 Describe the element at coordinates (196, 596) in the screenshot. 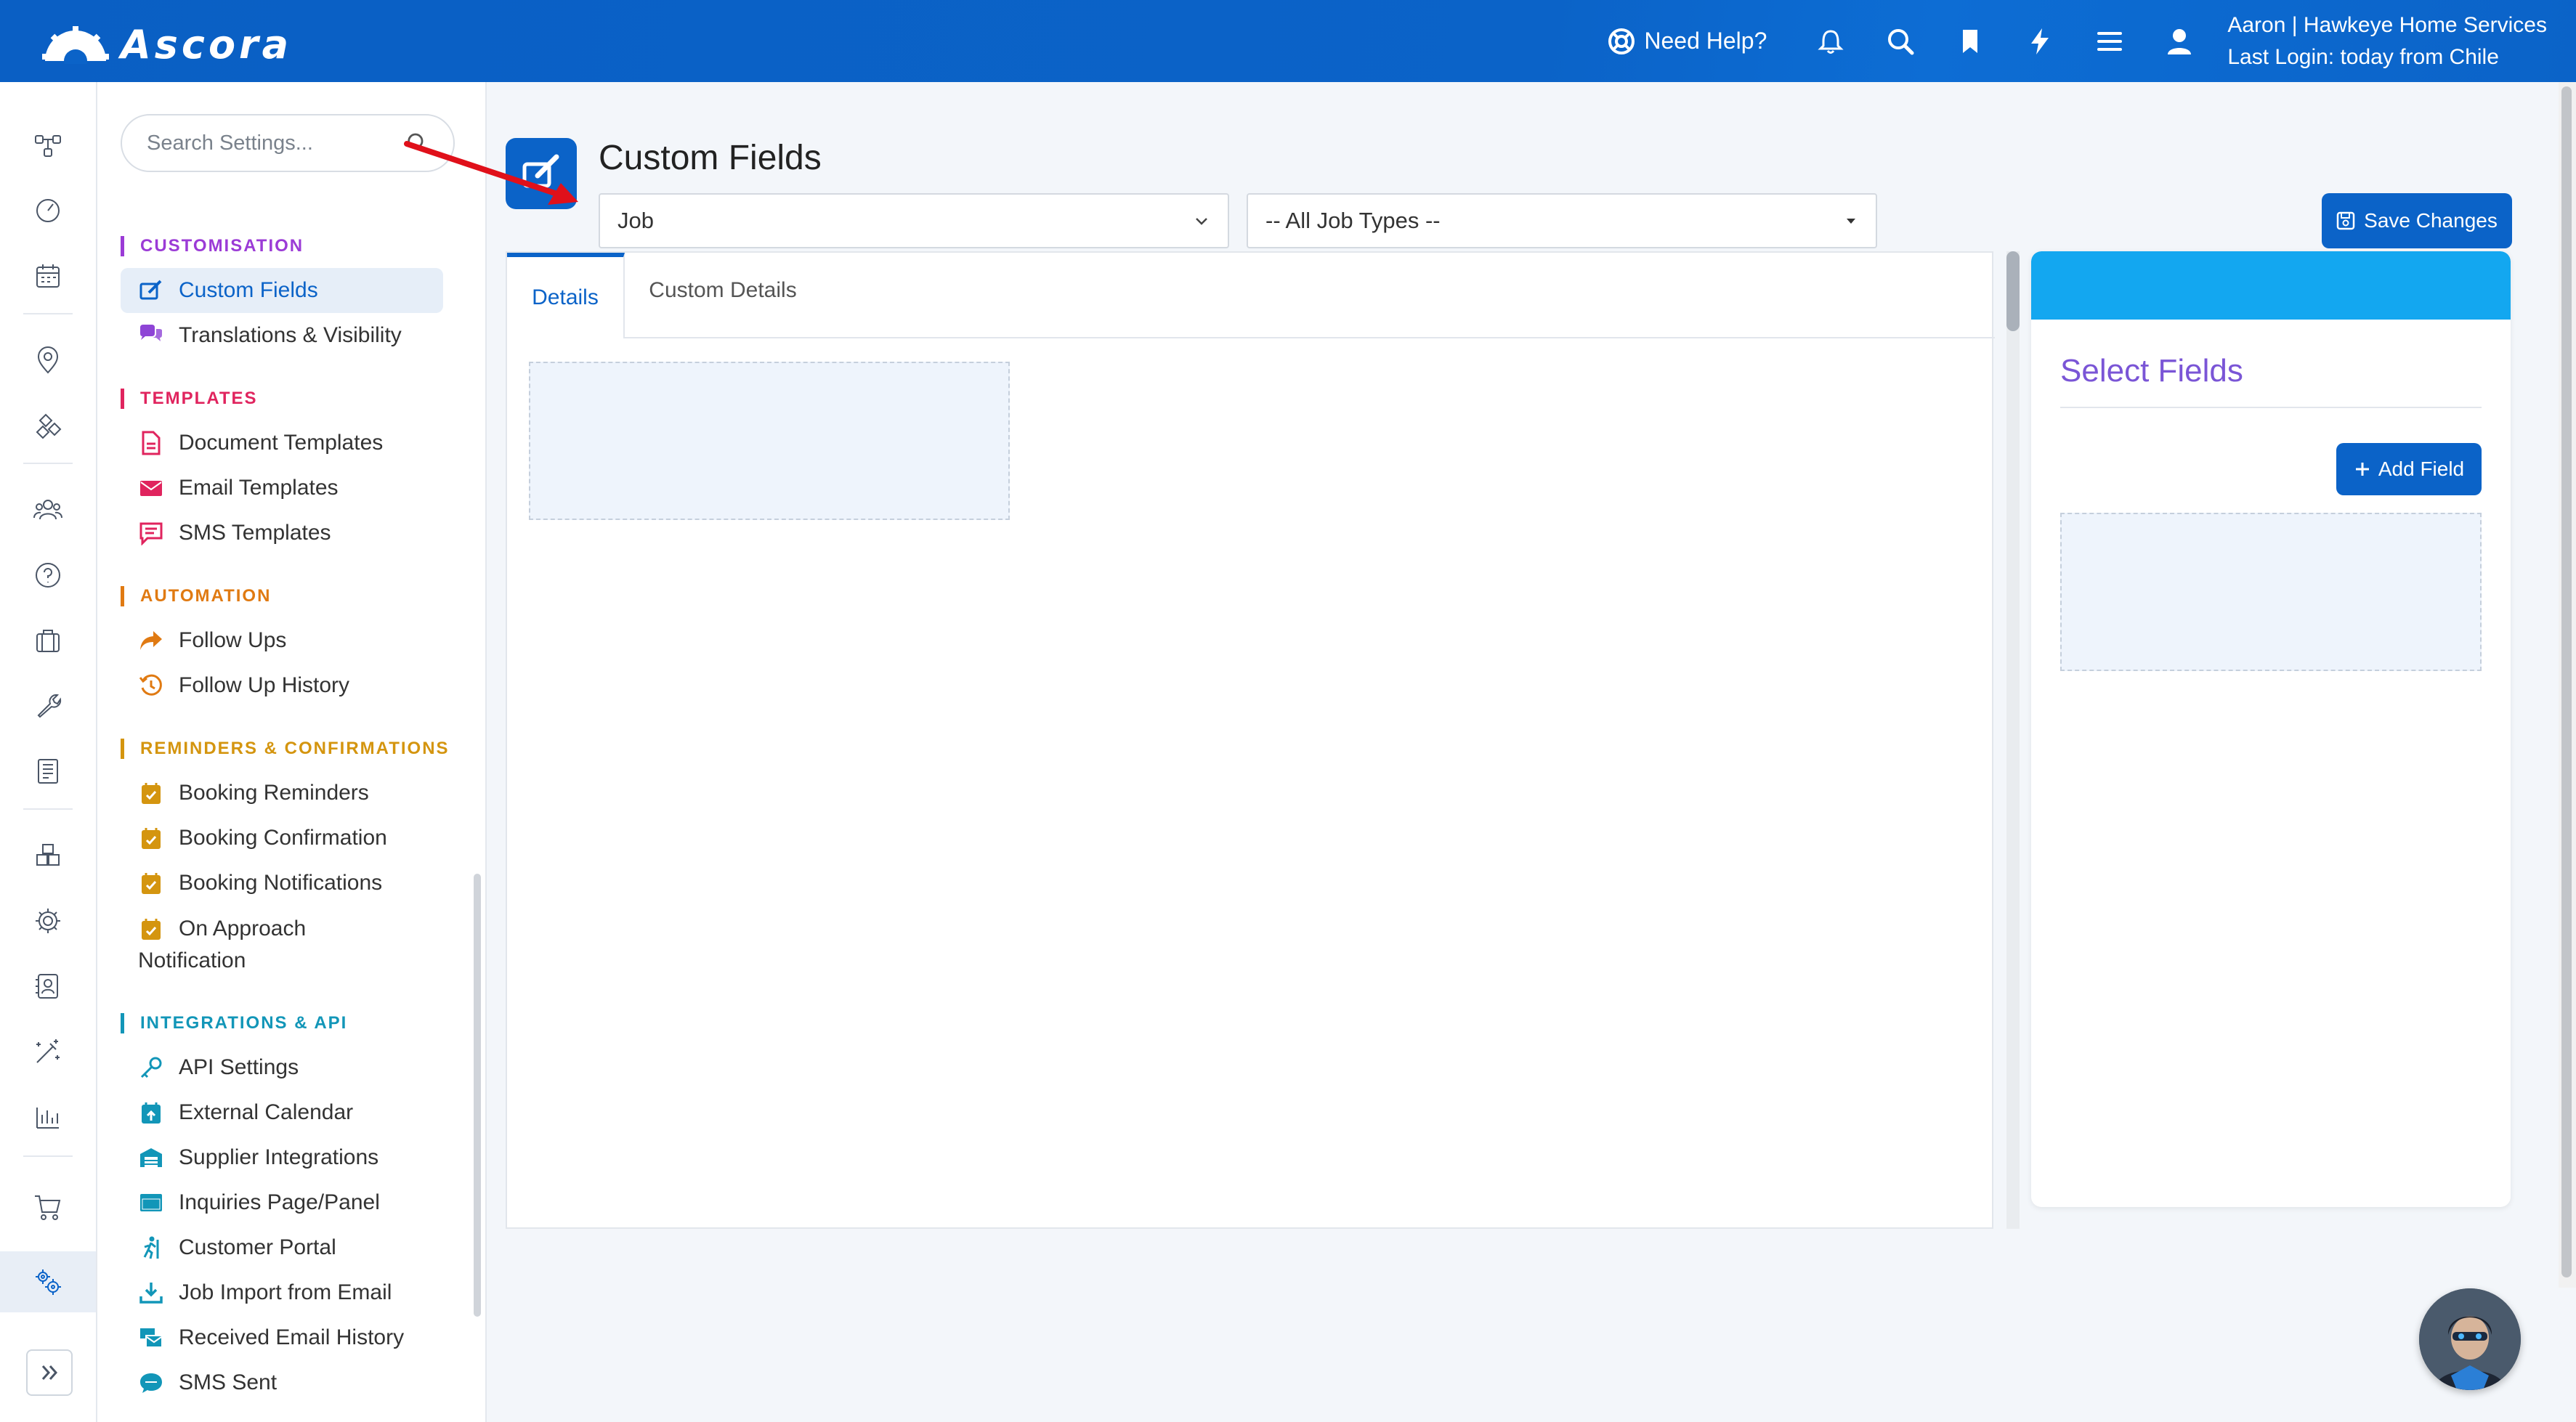

I see `section-automation: AUTOMATION` at that location.